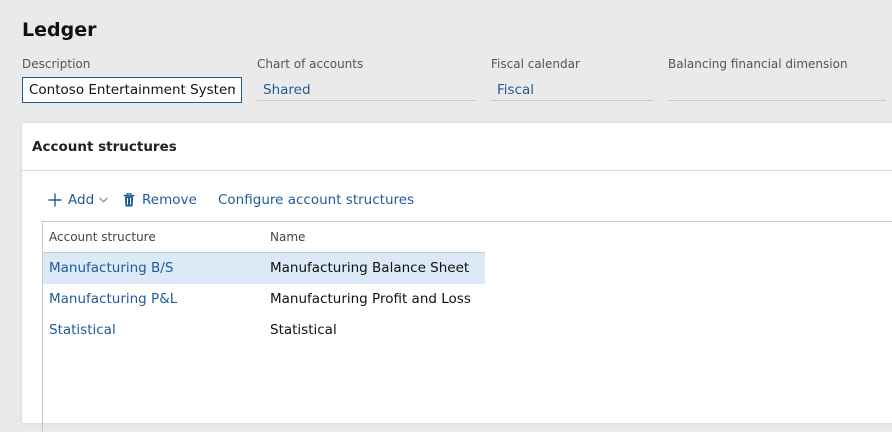 The image size is (892, 432). What do you see at coordinates (81, 200) in the screenshot?
I see `add-label: Add` at bounding box center [81, 200].